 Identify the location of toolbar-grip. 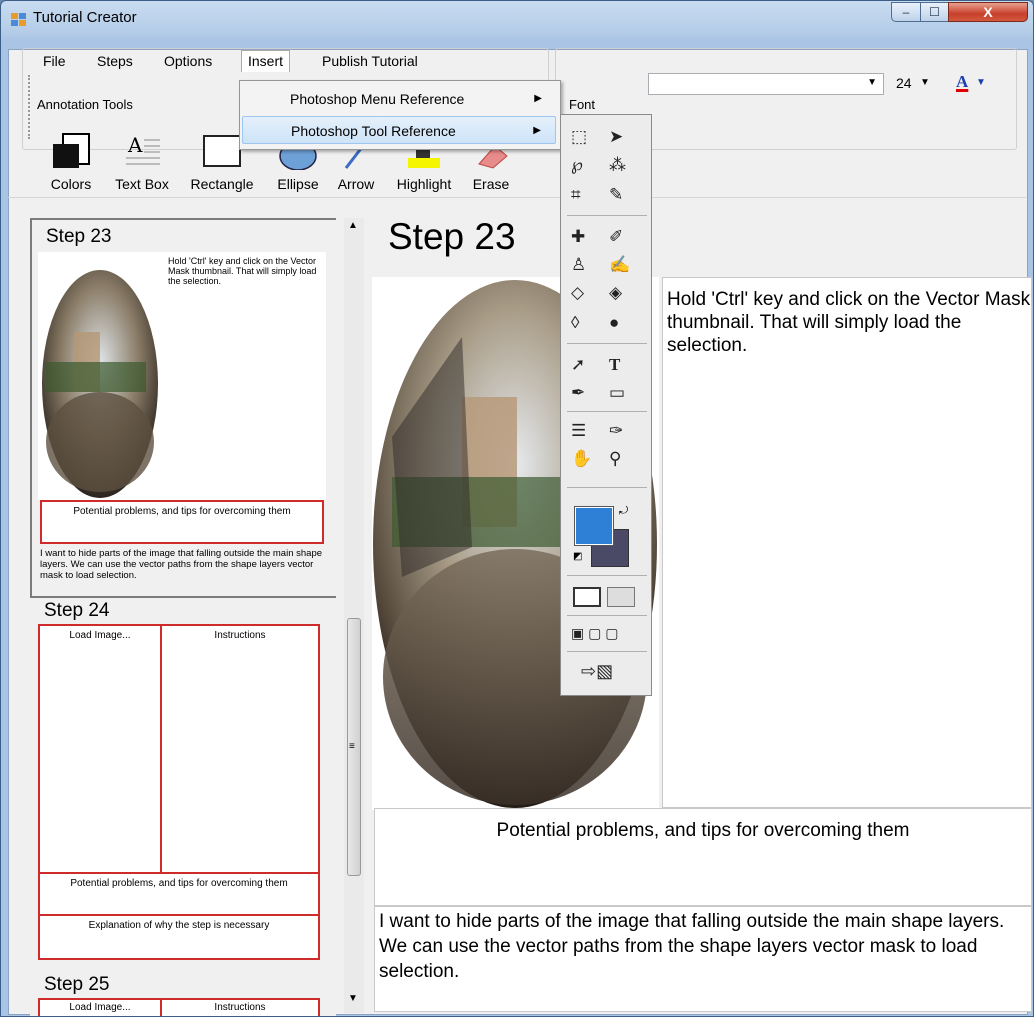
(30, 107).